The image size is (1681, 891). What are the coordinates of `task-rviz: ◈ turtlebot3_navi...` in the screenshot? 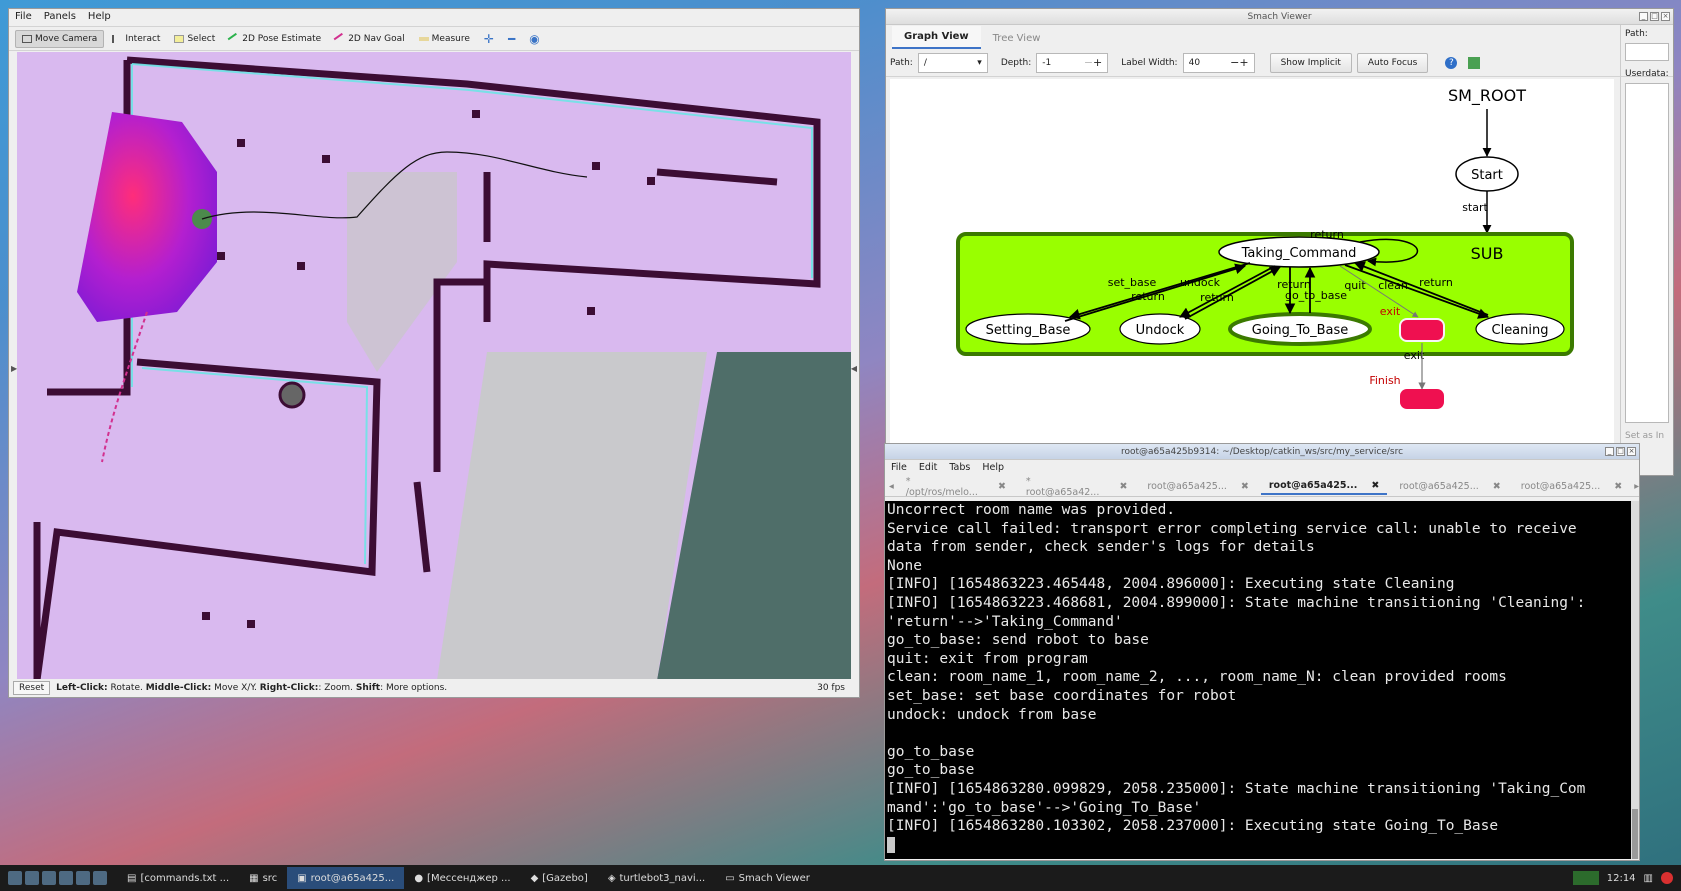 It's located at (656, 878).